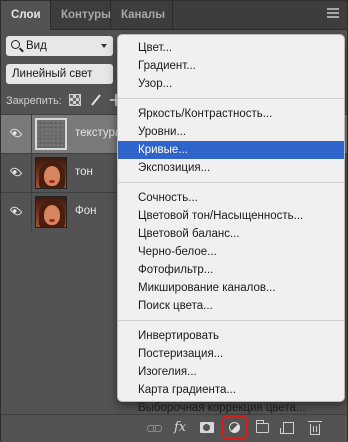 The image size is (348, 442). What do you see at coordinates (52, 74) in the screenshot?
I see `blend-mode-value: Линейный свет` at bounding box center [52, 74].